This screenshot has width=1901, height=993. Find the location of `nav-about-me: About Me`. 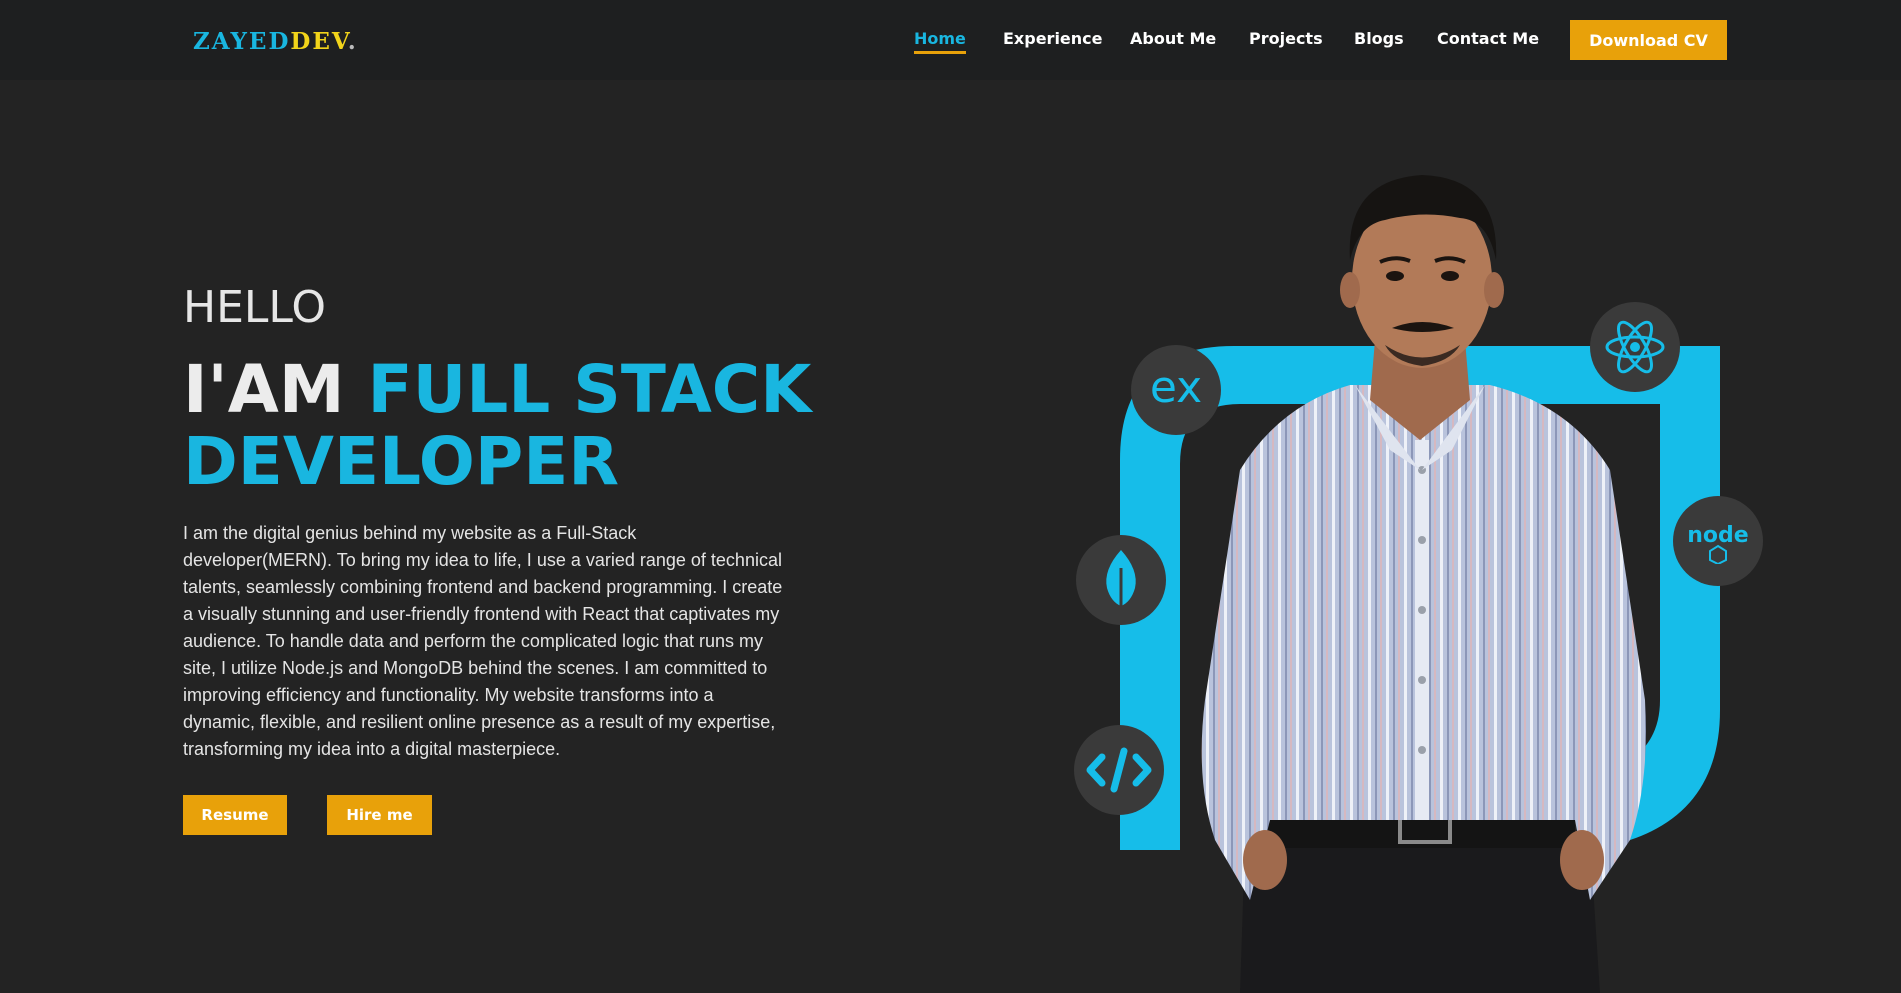

nav-about-me: About Me is located at coordinates (1173, 38).